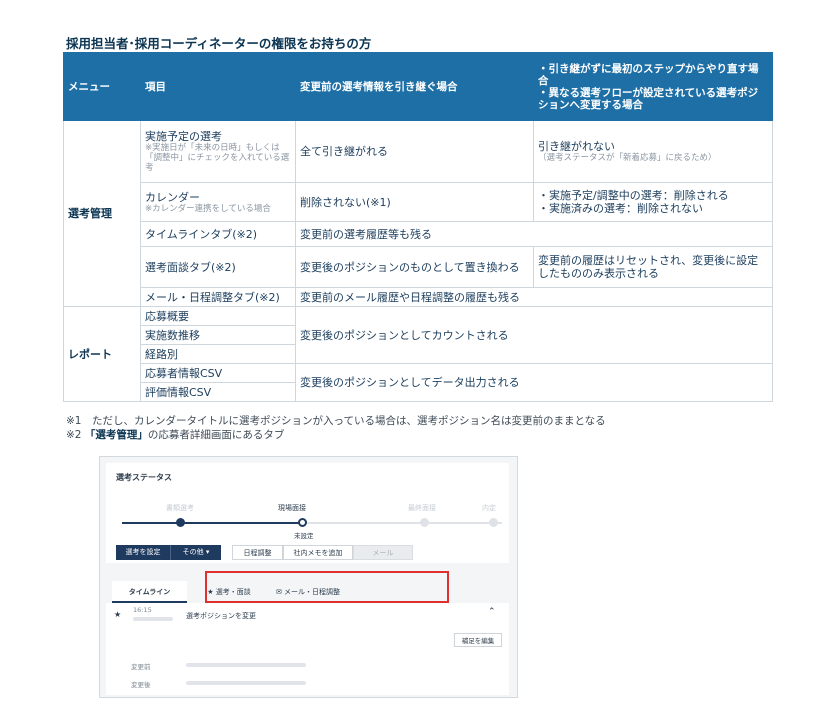 Image resolution: width=829 pixels, height=726 pixels. What do you see at coordinates (576, 146) in the screenshot?
I see `cell-reset-main: 引き継がれない` at bounding box center [576, 146].